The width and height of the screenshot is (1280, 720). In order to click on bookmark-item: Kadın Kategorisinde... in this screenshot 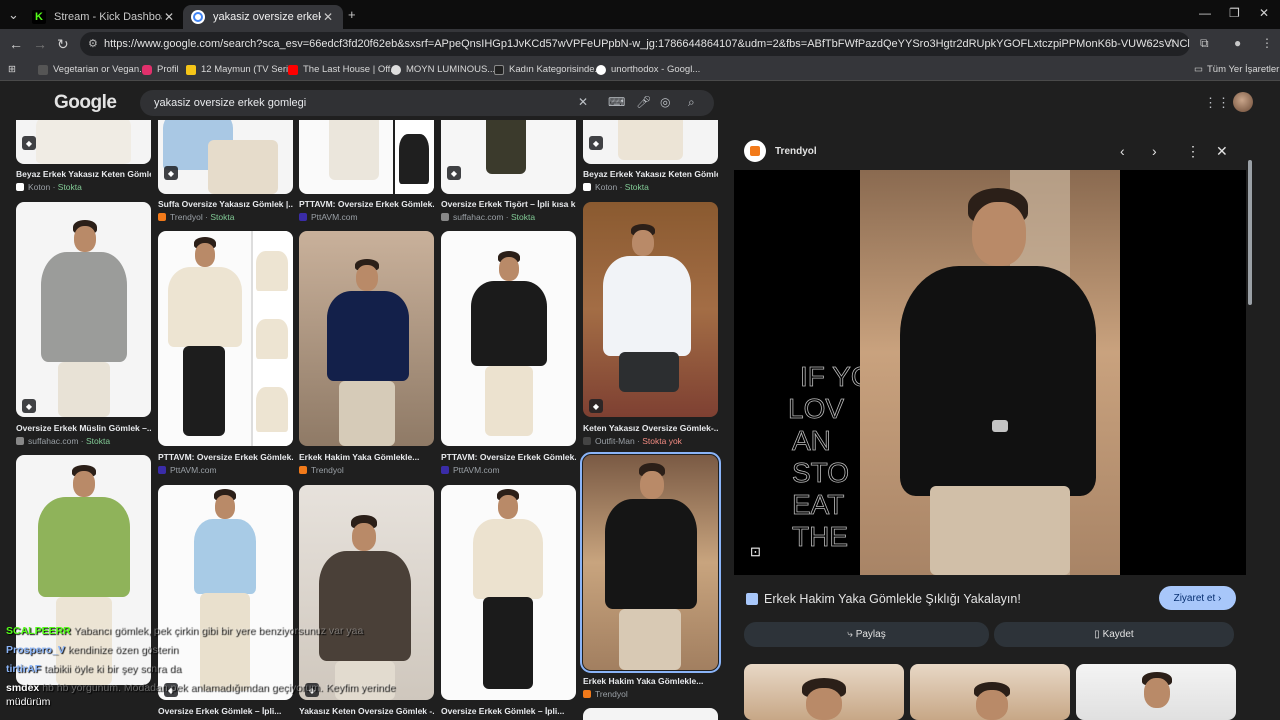, I will do `click(548, 69)`.